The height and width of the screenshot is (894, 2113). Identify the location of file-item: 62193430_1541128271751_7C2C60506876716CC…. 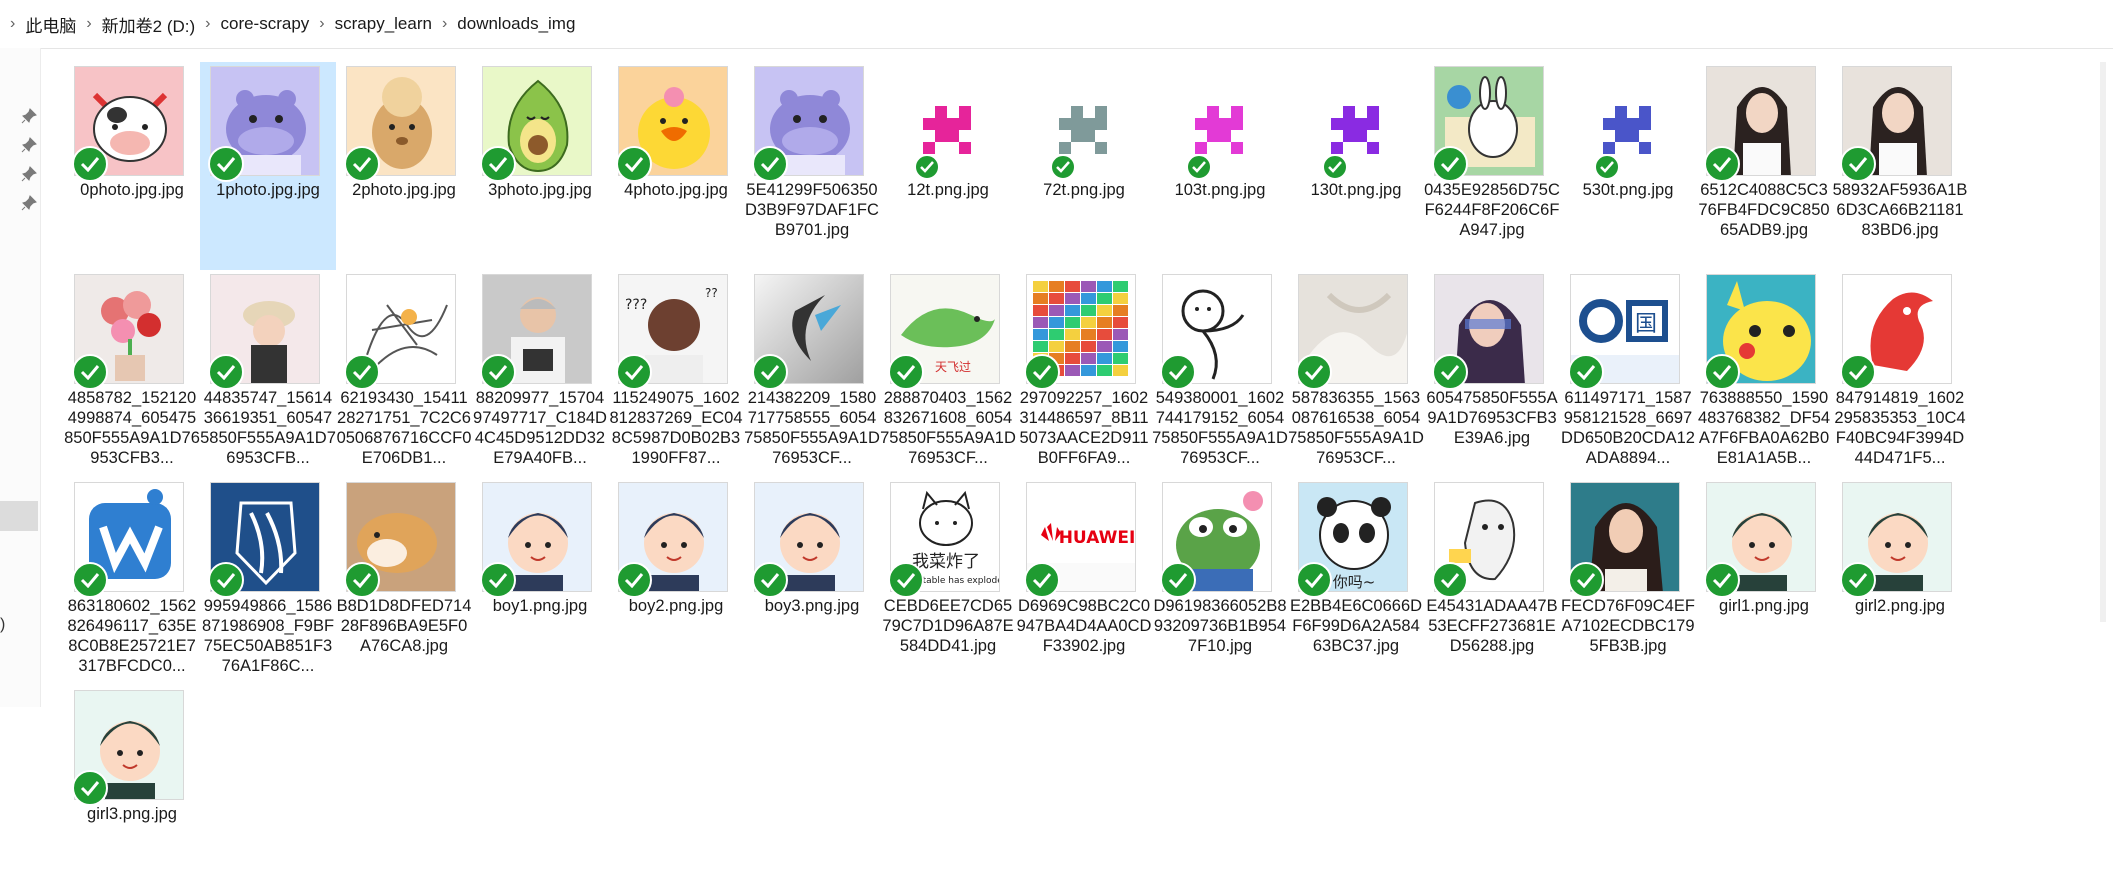
(404, 374).